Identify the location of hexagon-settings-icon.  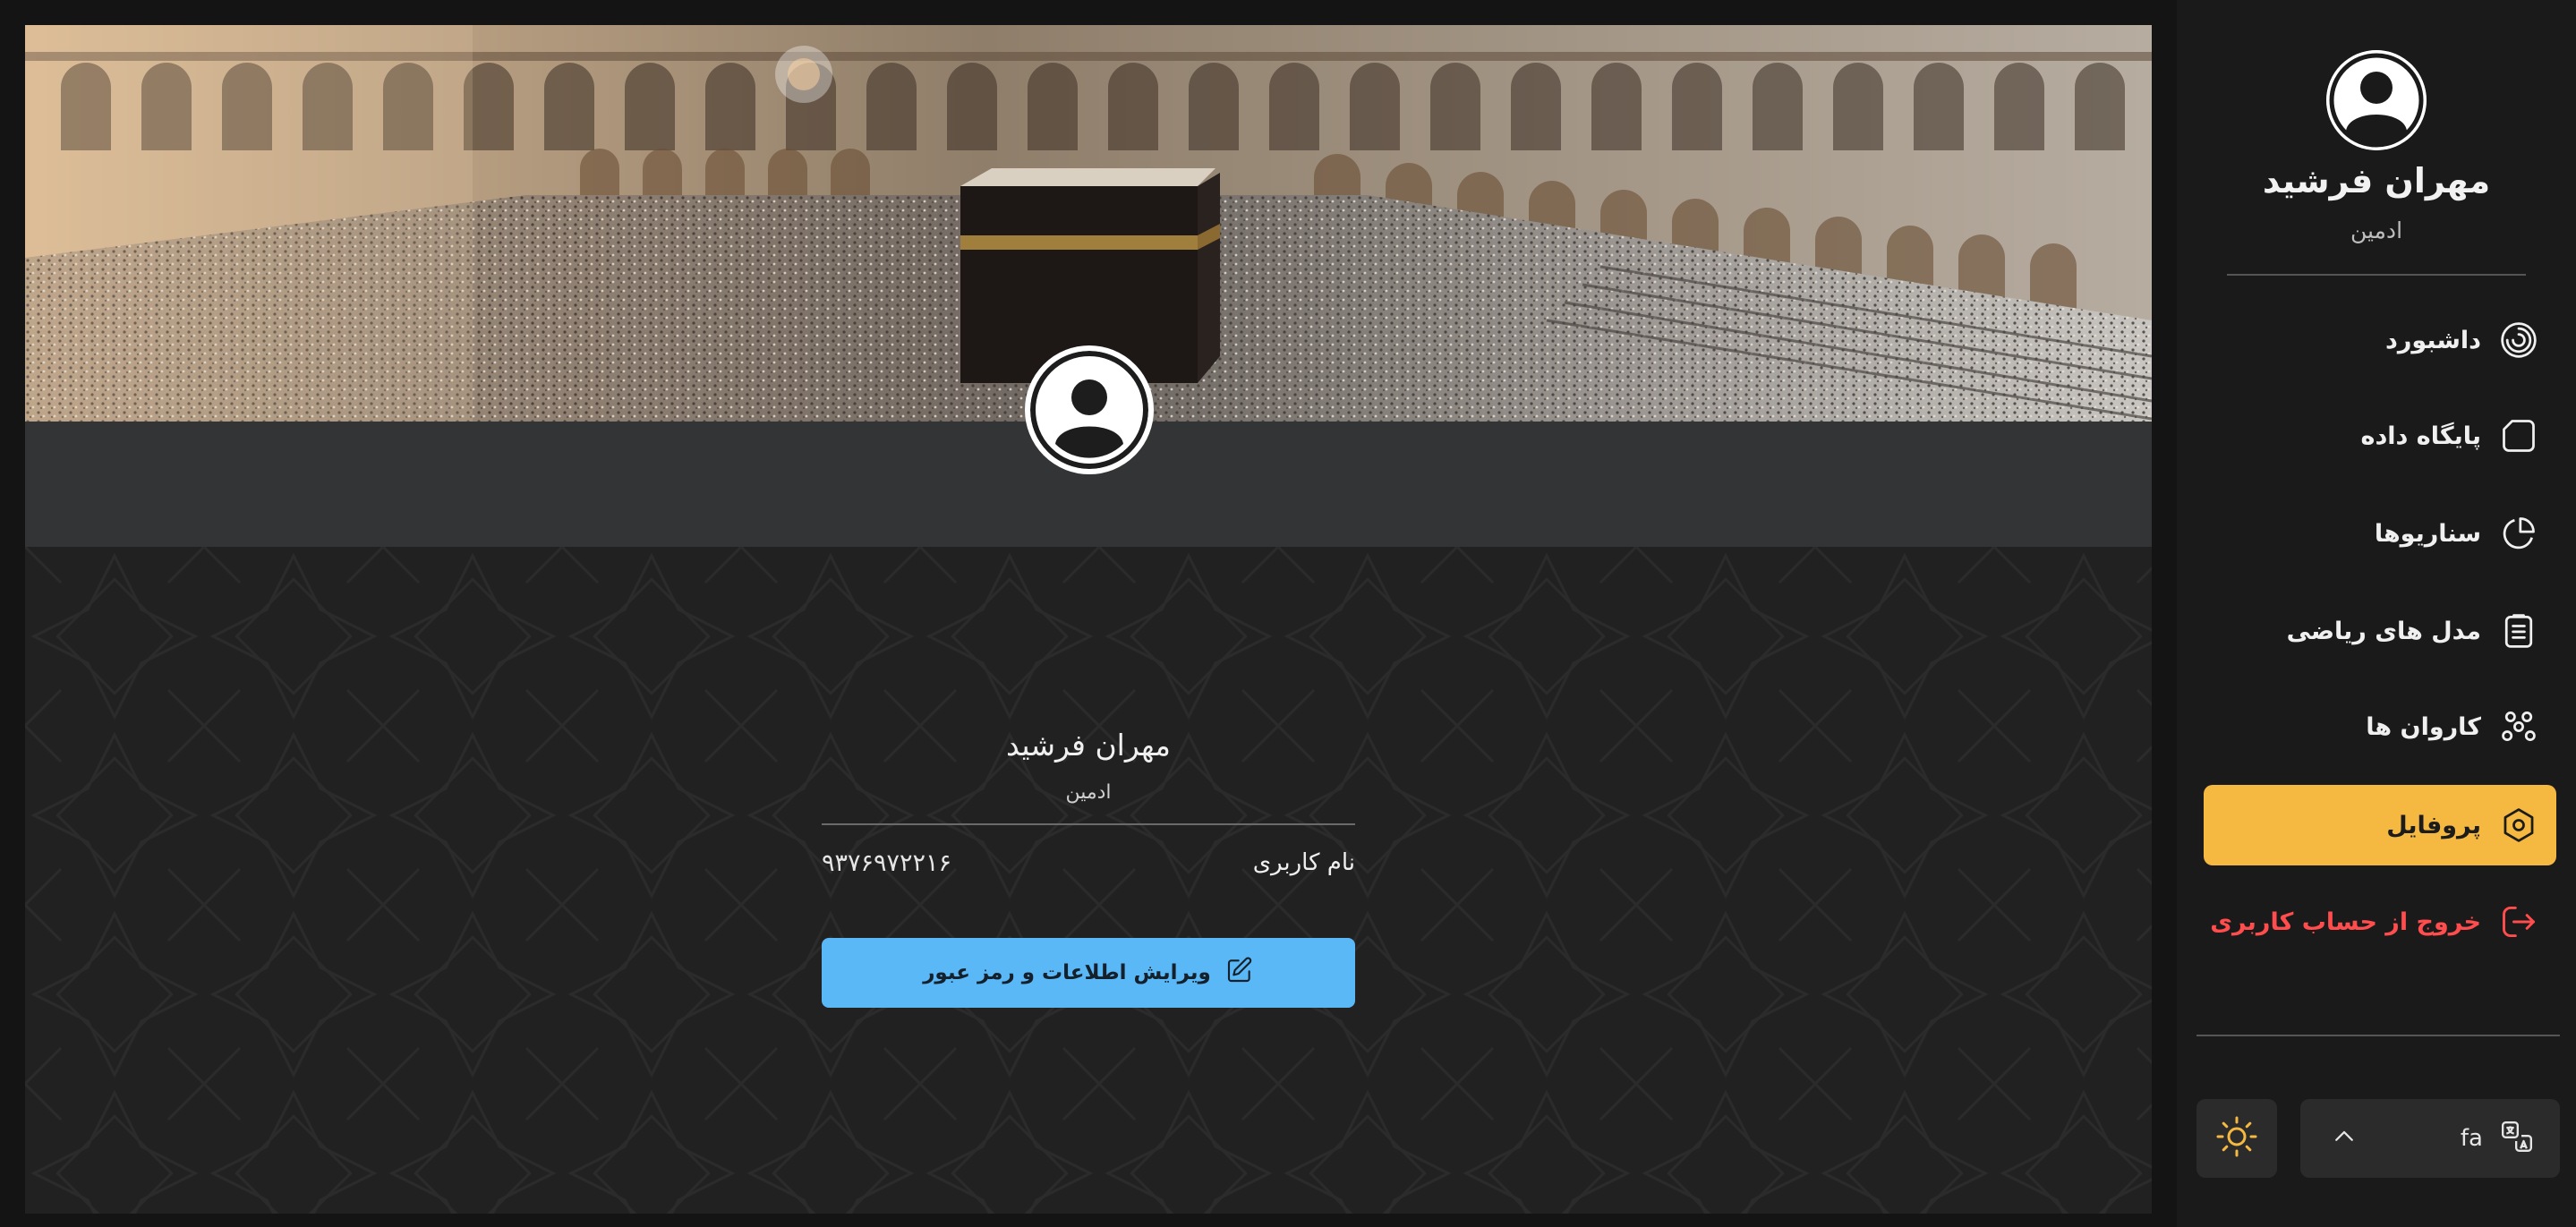
(2518, 825).